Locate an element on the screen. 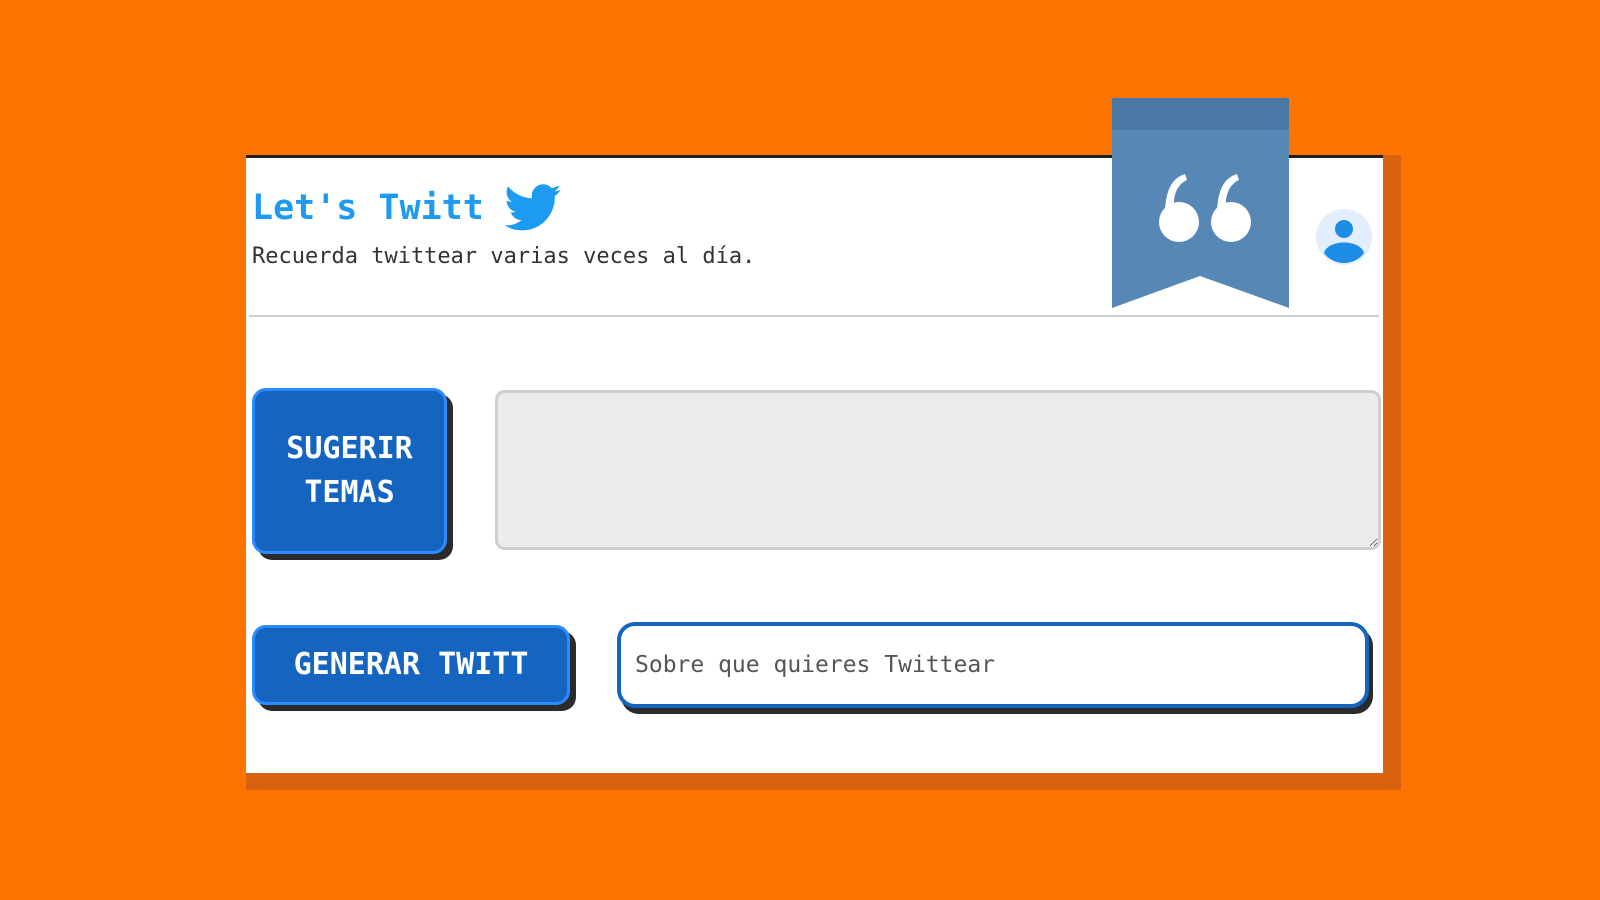  generate-tweet-button: GENERAR TWITT is located at coordinates (411, 665).